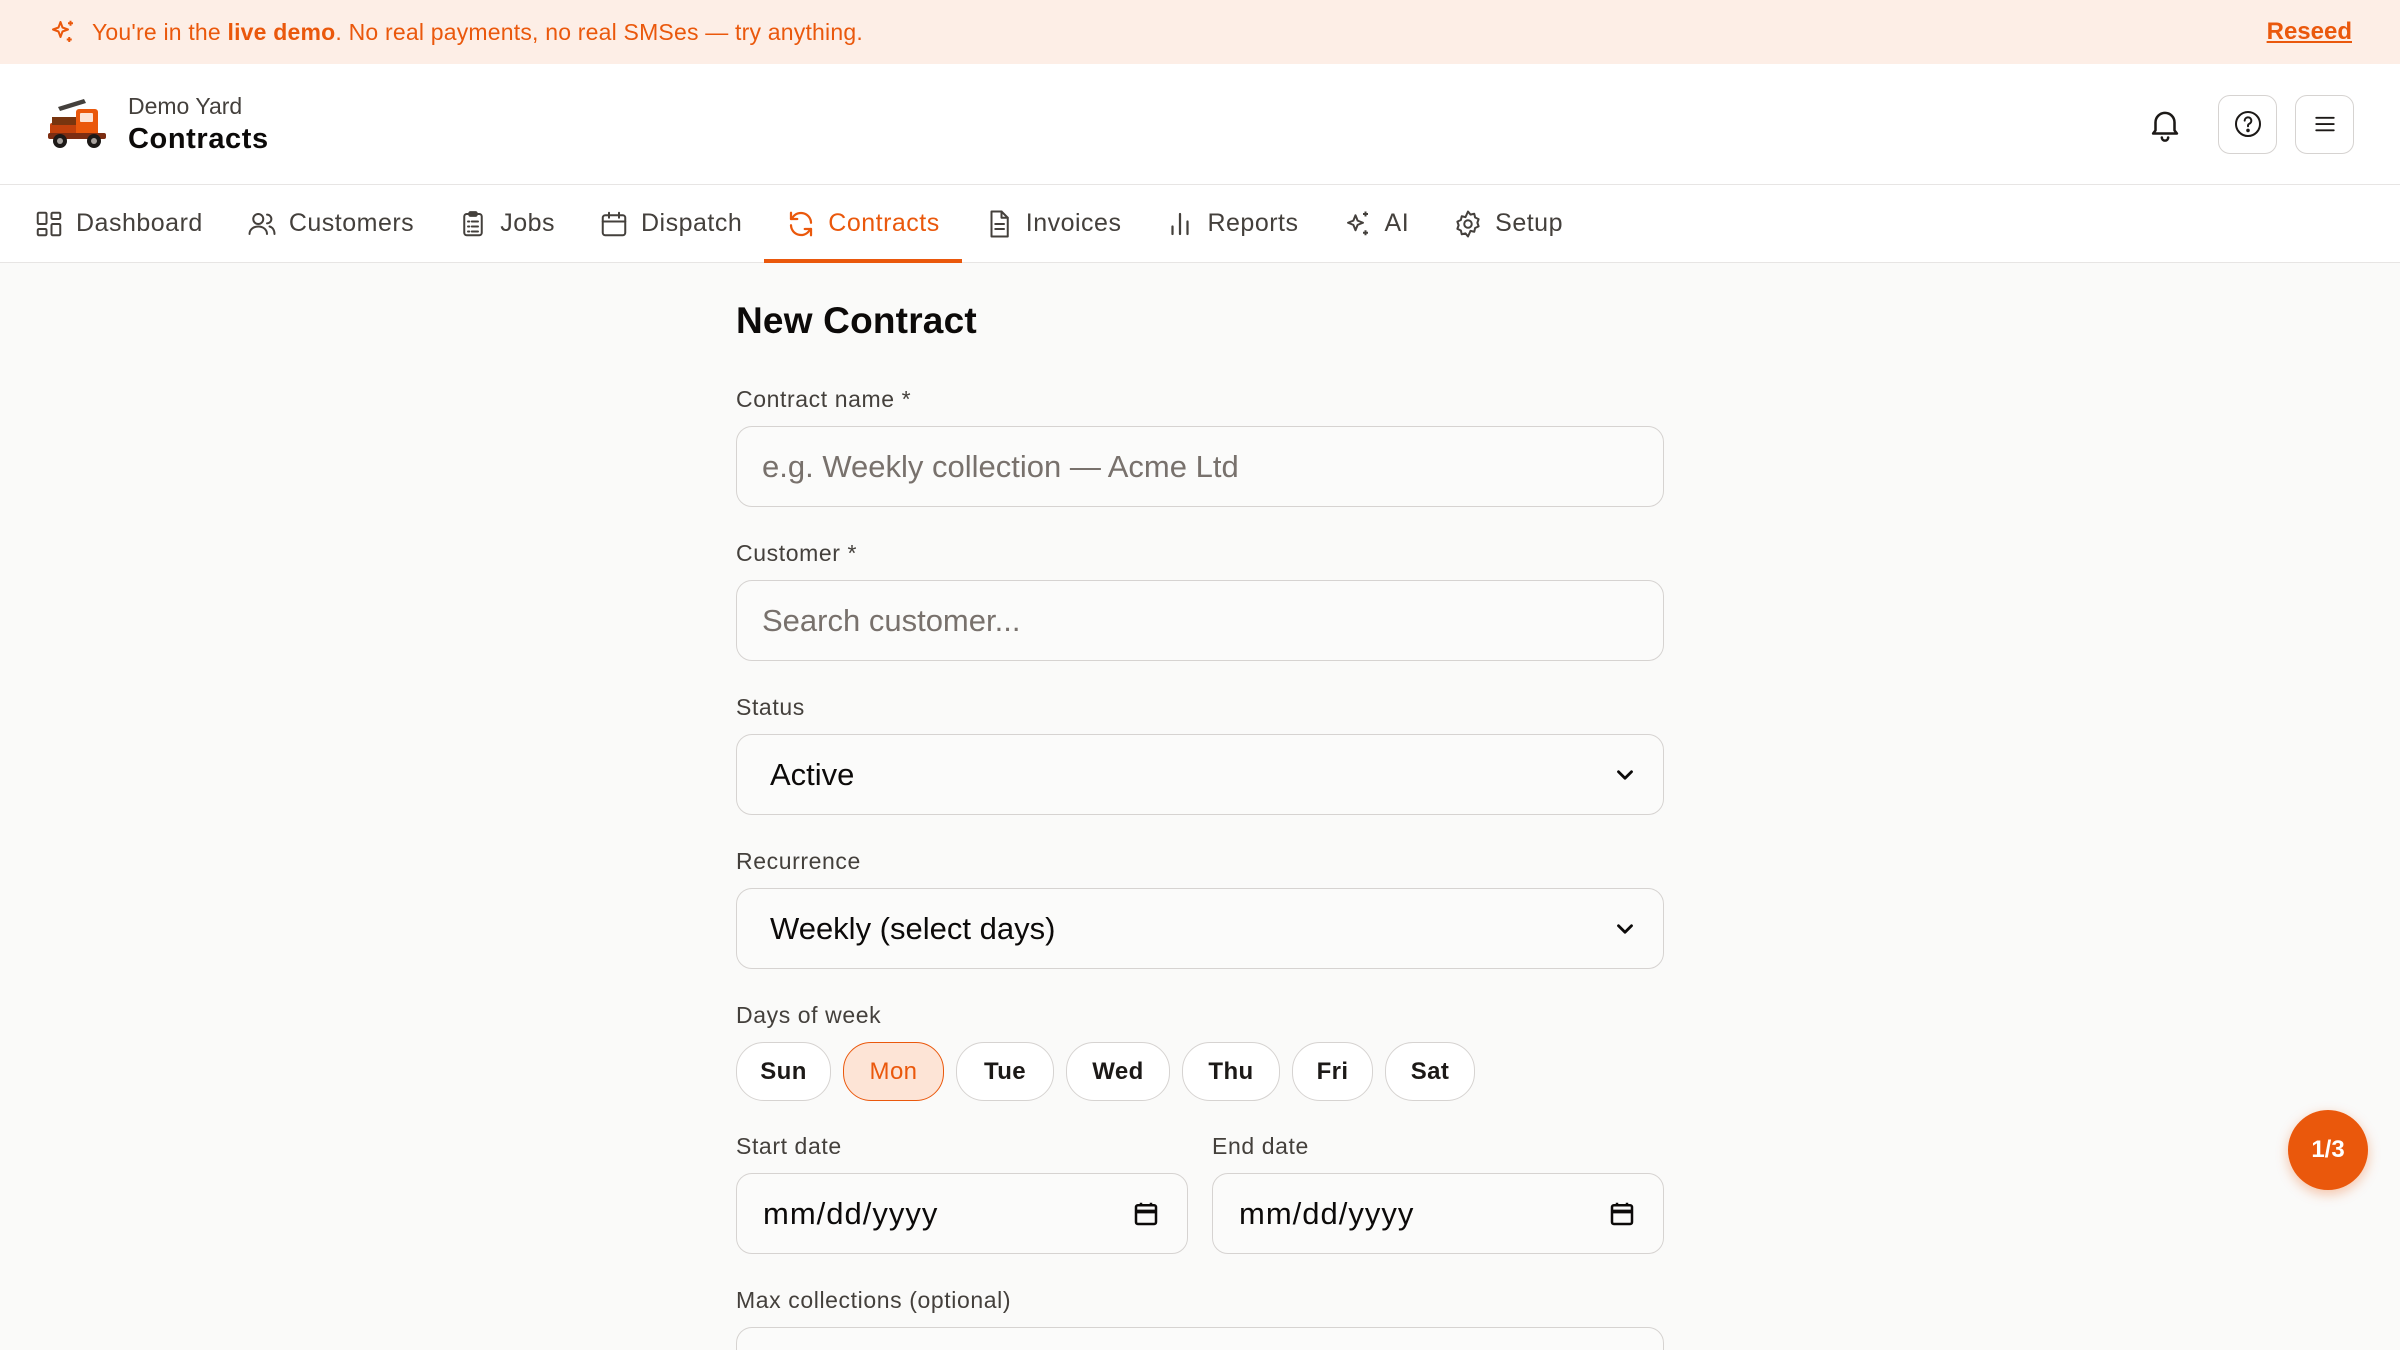  I want to click on hamburger-icon, so click(2324, 124).